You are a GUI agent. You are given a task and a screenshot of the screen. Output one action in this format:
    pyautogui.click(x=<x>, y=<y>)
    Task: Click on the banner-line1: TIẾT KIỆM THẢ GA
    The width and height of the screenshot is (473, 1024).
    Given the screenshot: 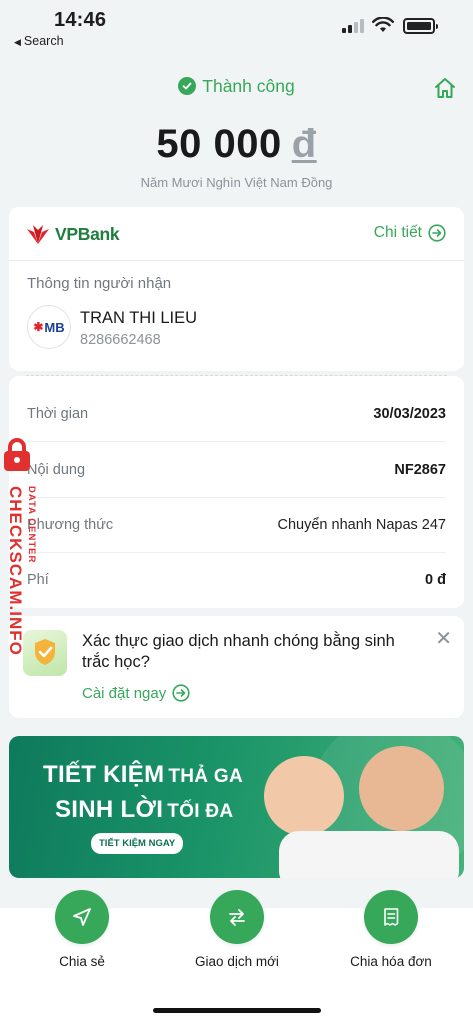 What is the action you would take?
    pyautogui.click(x=143, y=775)
    